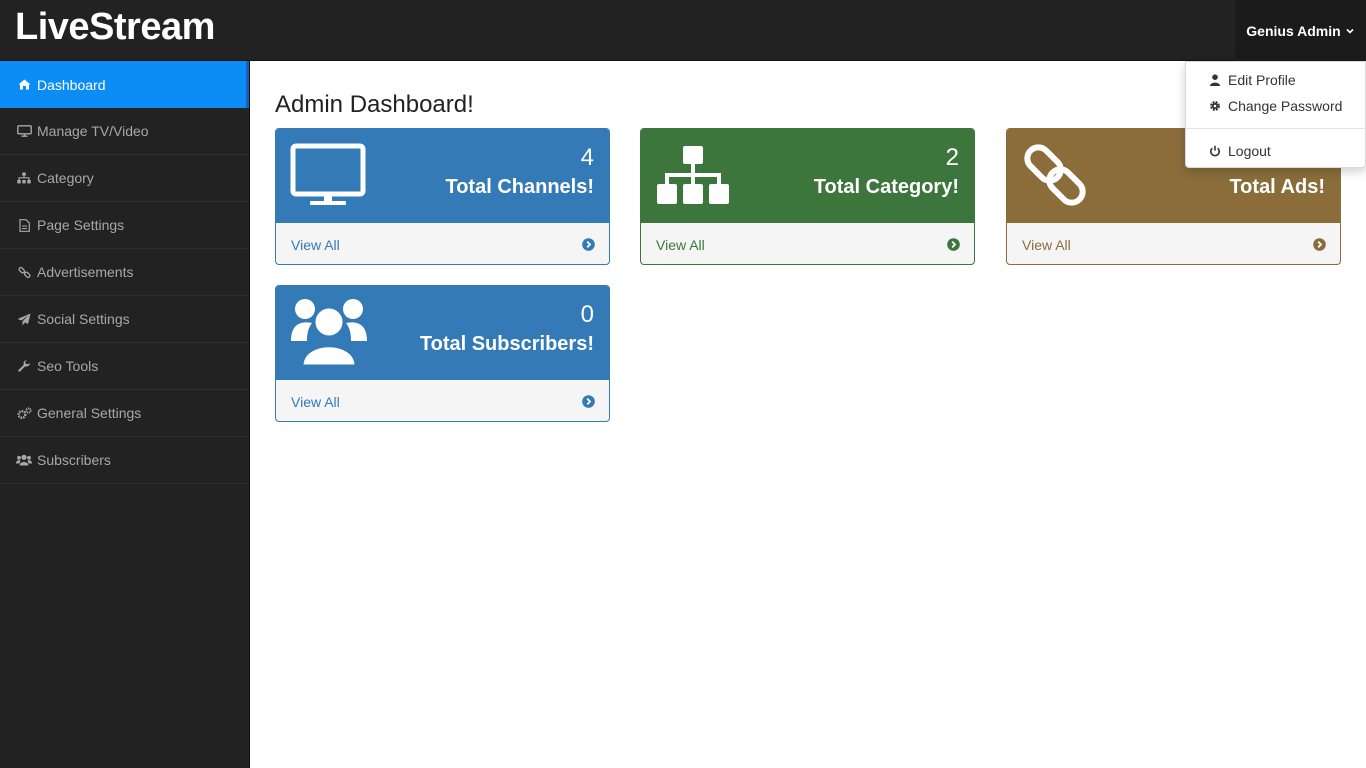 The image size is (1366, 768). I want to click on sidebar-item-category: Category, so click(124, 178).